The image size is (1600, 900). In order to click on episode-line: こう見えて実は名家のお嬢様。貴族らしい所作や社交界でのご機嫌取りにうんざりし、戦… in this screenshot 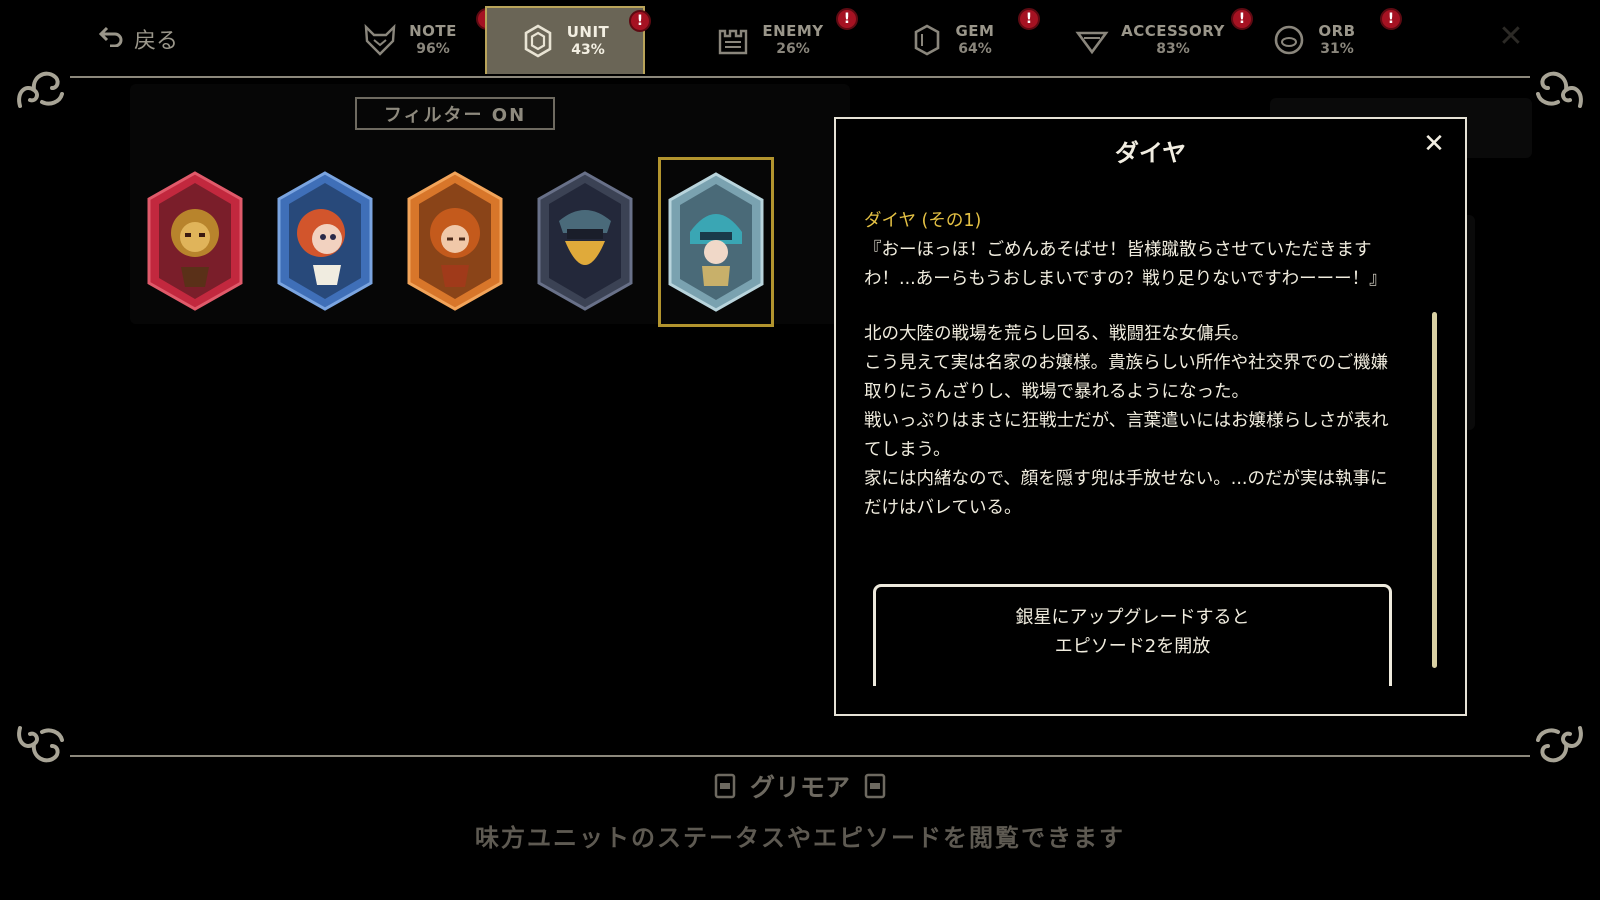, I will do `click(1126, 377)`.